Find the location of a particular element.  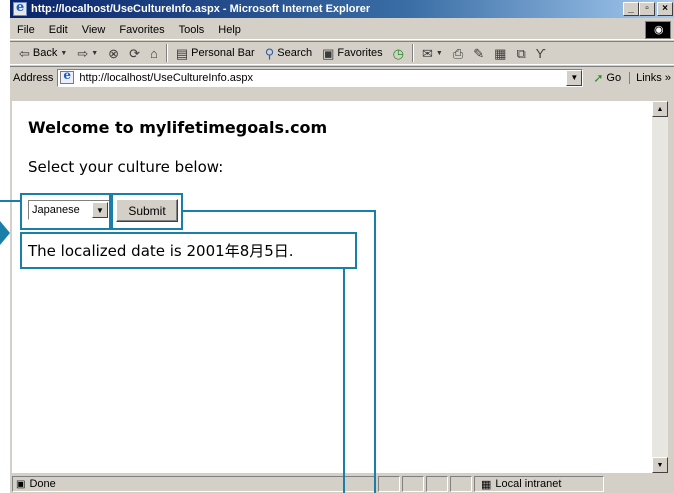

minimize-button: _ is located at coordinates (631, 9).